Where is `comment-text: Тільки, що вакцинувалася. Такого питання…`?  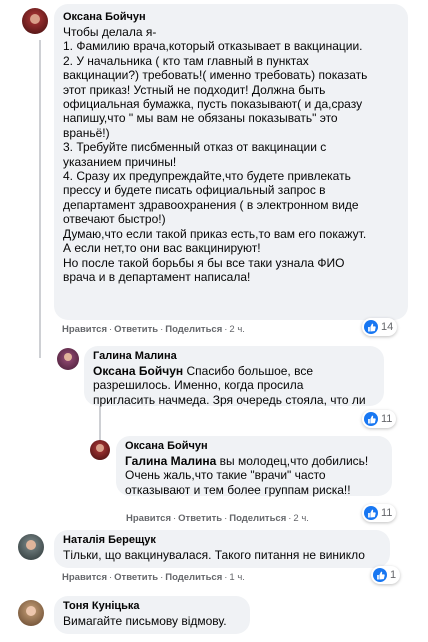 comment-text: Тільки, що вакцинувалася. Такого питання… is located at coordinates (214, 555).